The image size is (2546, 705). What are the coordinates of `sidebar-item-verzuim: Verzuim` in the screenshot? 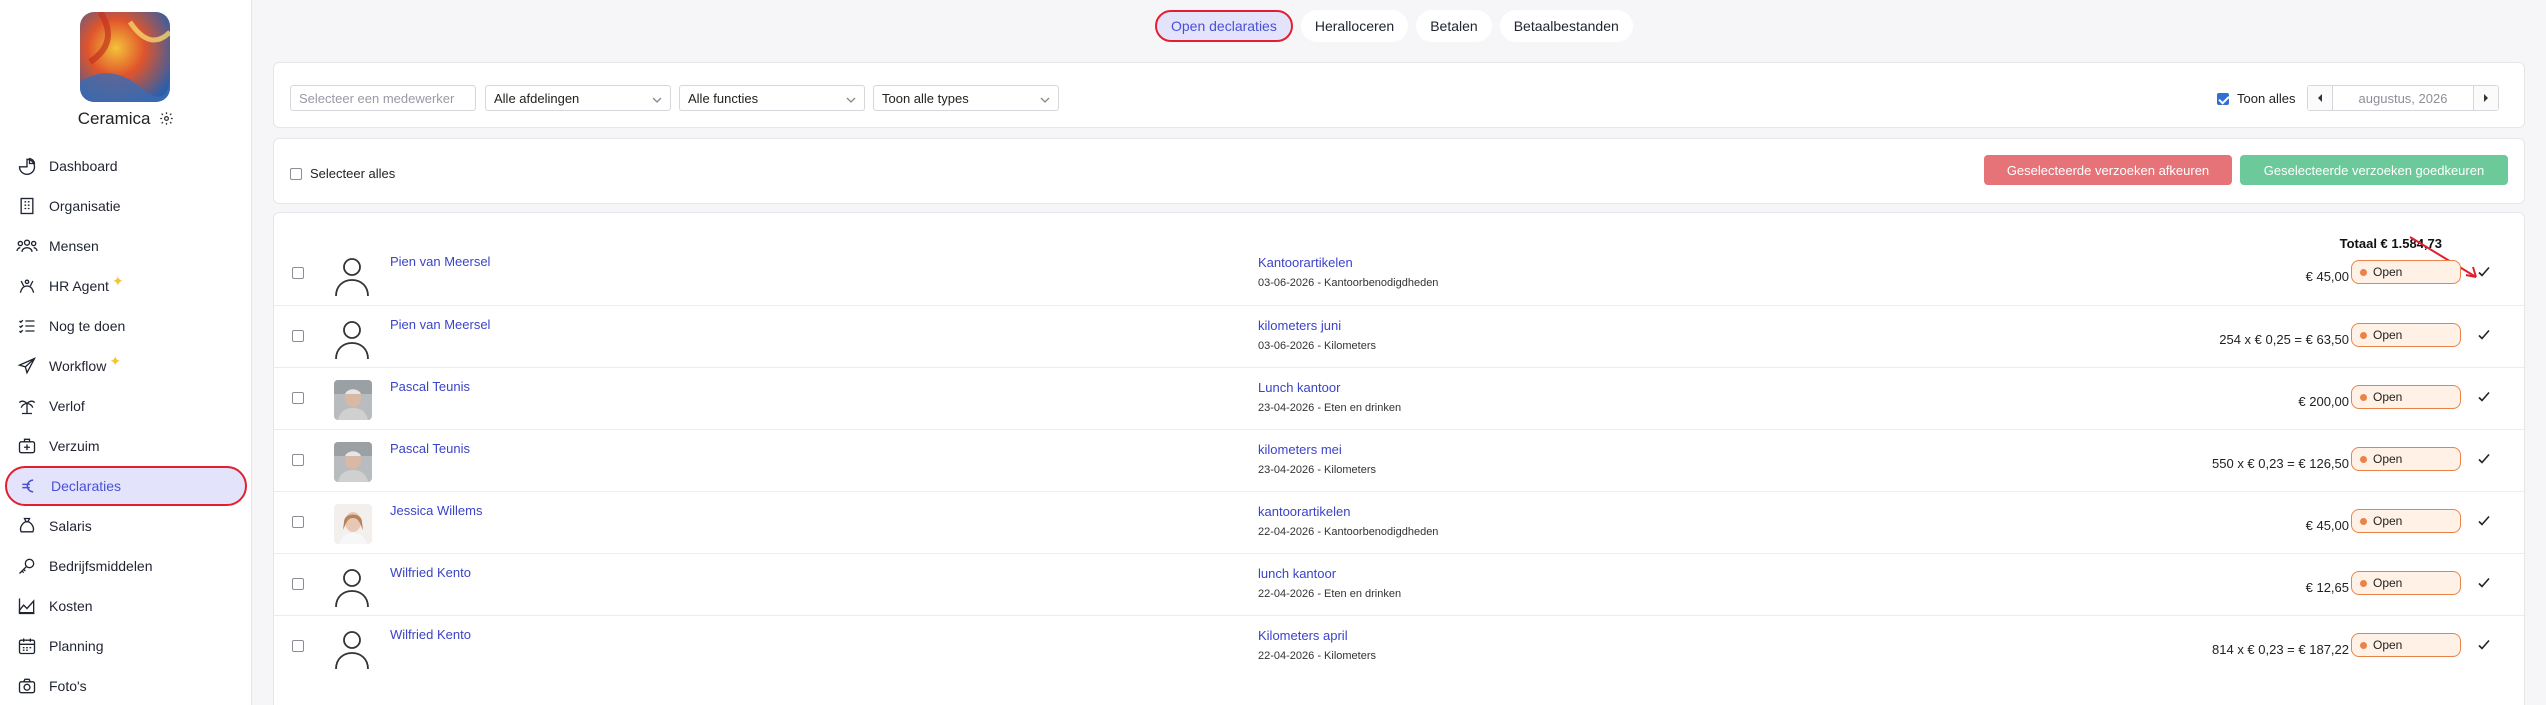 It's located at (126, 446).